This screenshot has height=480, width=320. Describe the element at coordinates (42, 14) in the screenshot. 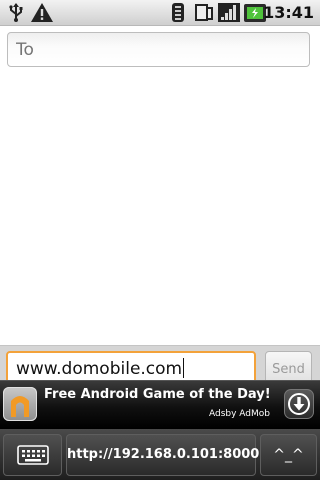

I see `warning-icon` at that location.